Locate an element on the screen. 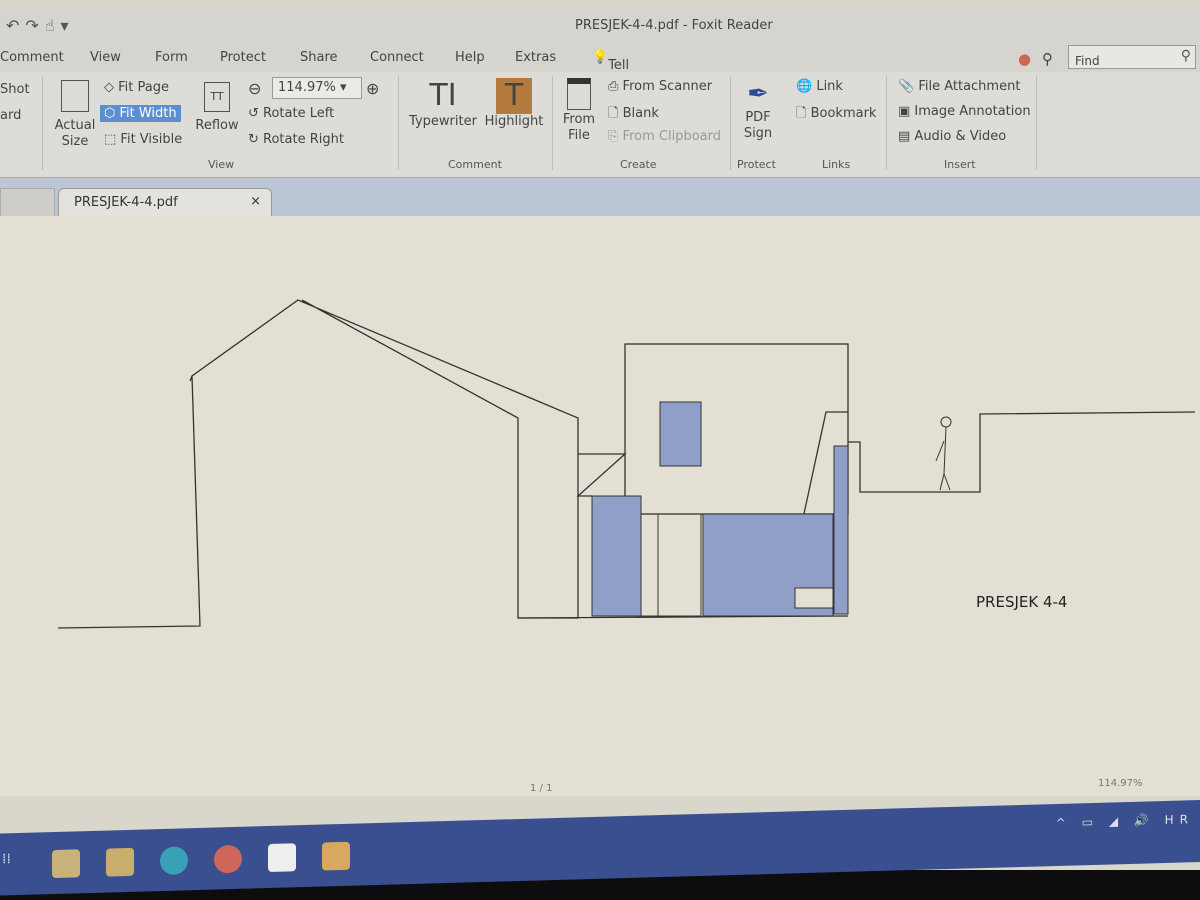  blank-button: 🗋 Blank is located at coordinates (633, 115).